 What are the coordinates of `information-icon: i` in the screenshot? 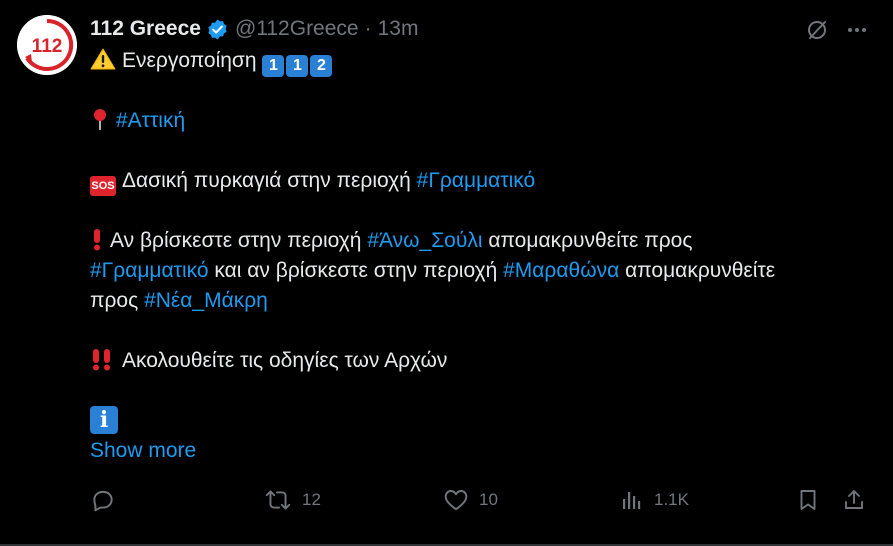 It's located at (104, 420).